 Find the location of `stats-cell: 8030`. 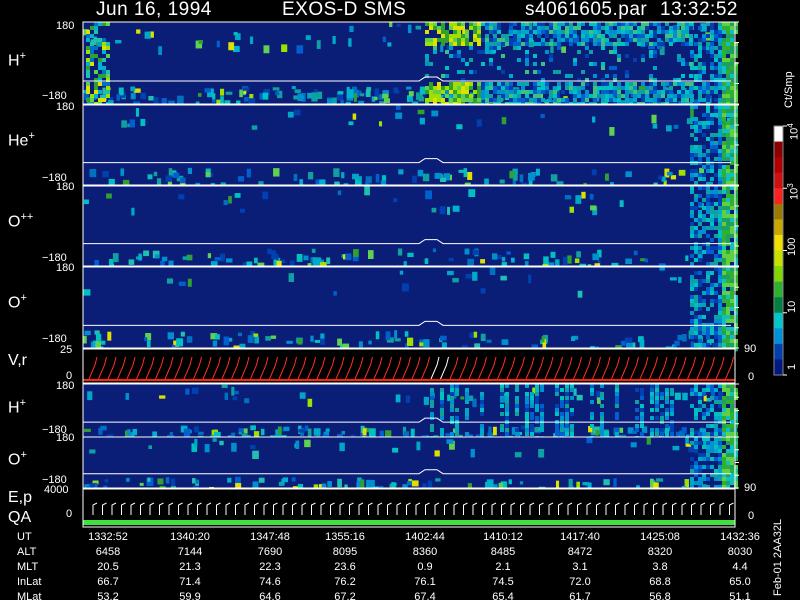

stats-cell: 8030 is located at coordinates (740, 552).